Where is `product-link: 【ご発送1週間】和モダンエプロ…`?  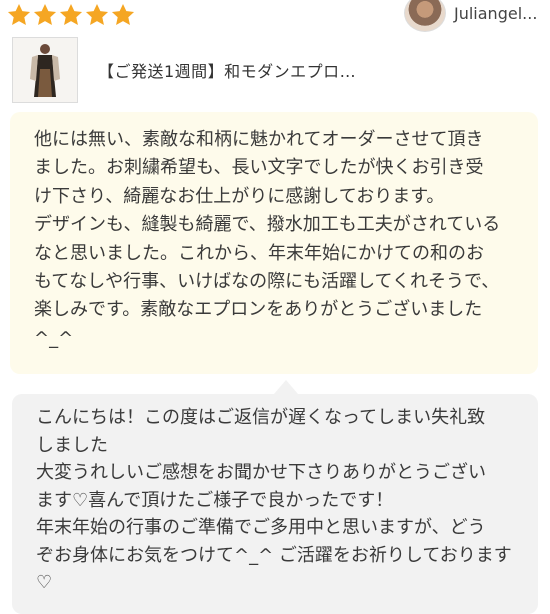
product-link: 【ご発送1週間】和モダンエプロ… is located at coordinates (184, 70).